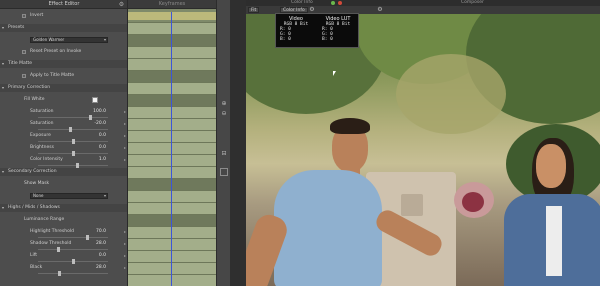 This screenshot has height=286, width=600. I want to click on parameter-label: Primary Correction, so click(29, 87).